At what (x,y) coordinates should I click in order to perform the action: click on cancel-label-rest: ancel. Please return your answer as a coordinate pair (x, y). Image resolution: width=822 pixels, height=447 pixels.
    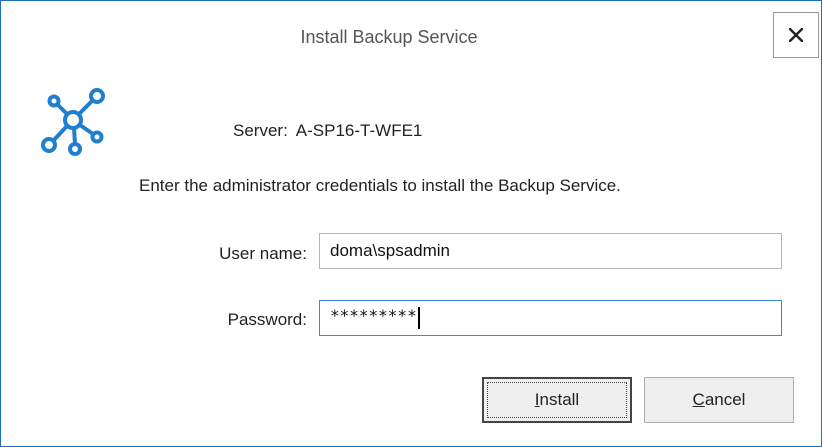
    Looking at the image, I should click on (725, 399).